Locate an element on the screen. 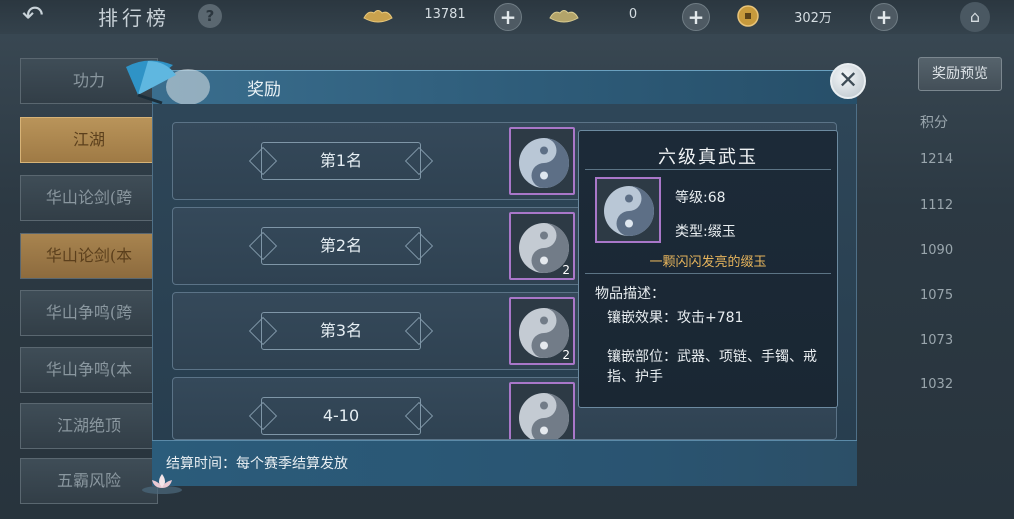  item-icon-frame is located at coordinates (628, 210).